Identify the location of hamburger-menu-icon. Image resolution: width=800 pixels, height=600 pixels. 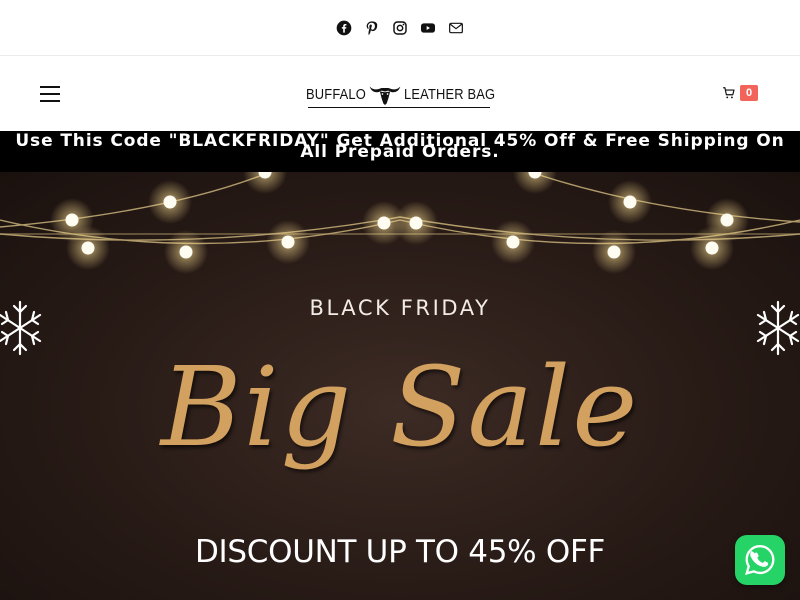
(50, 94).